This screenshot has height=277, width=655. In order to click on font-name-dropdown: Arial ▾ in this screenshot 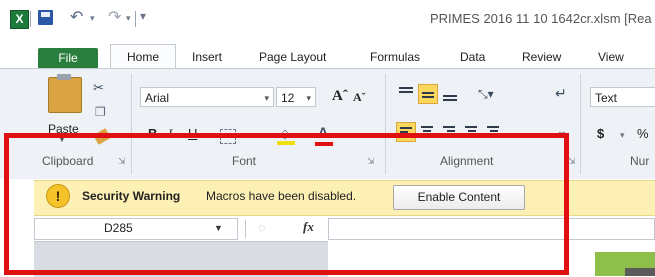, I will do `click(207, 97)`.